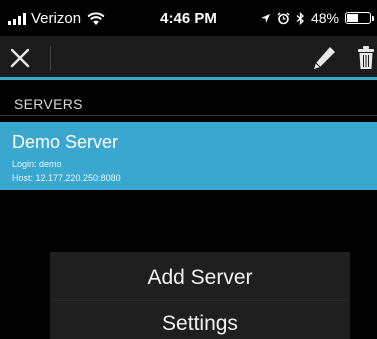  What do you see at coordinates (37, 164) in the screenshot?
I see `server-login: Login: demo` at bounding box center [37, 164].